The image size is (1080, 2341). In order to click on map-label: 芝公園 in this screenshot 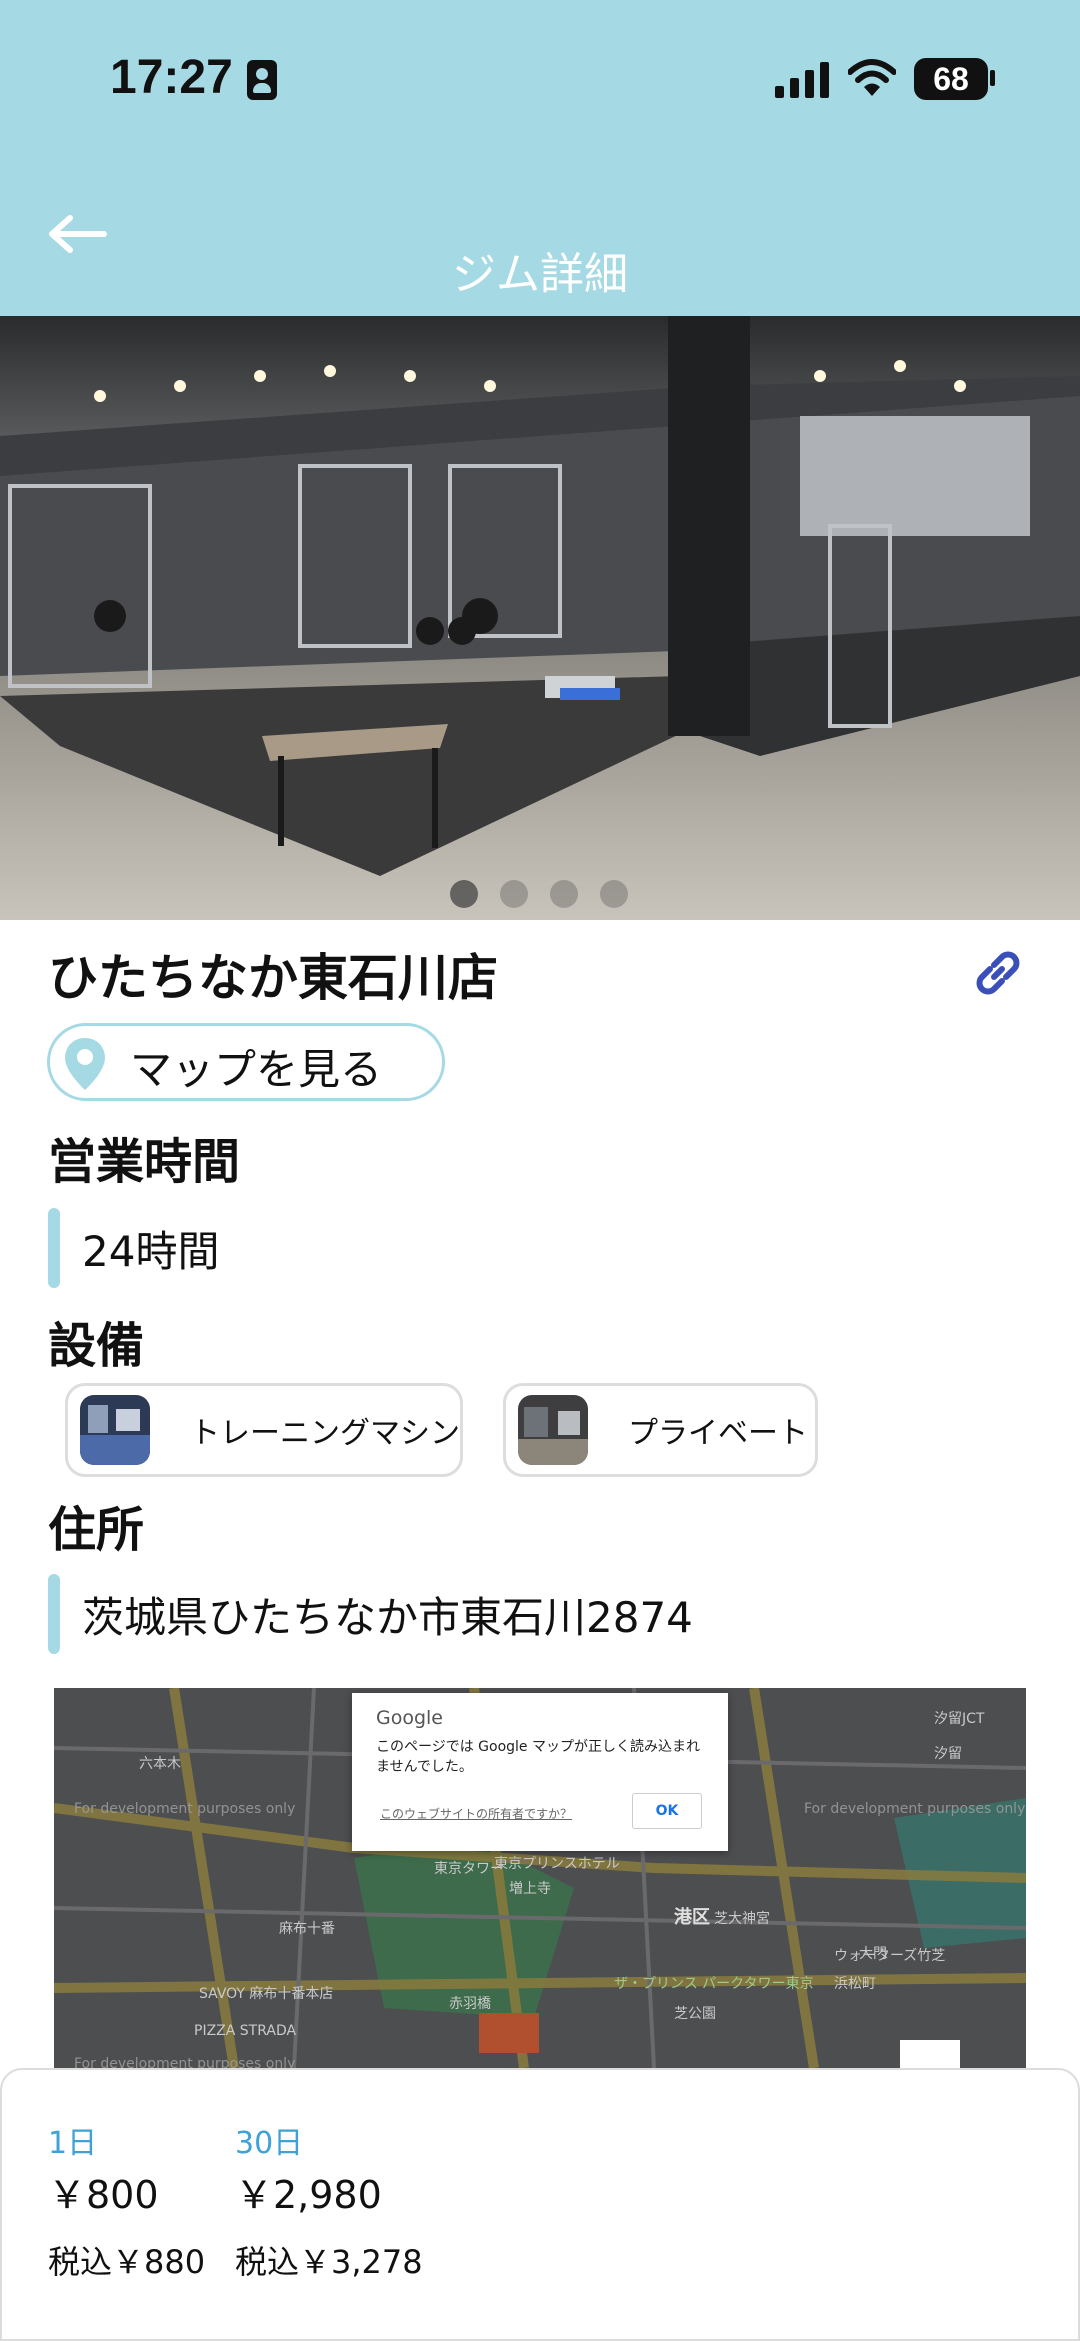, I will do `click(695, 2014)`.